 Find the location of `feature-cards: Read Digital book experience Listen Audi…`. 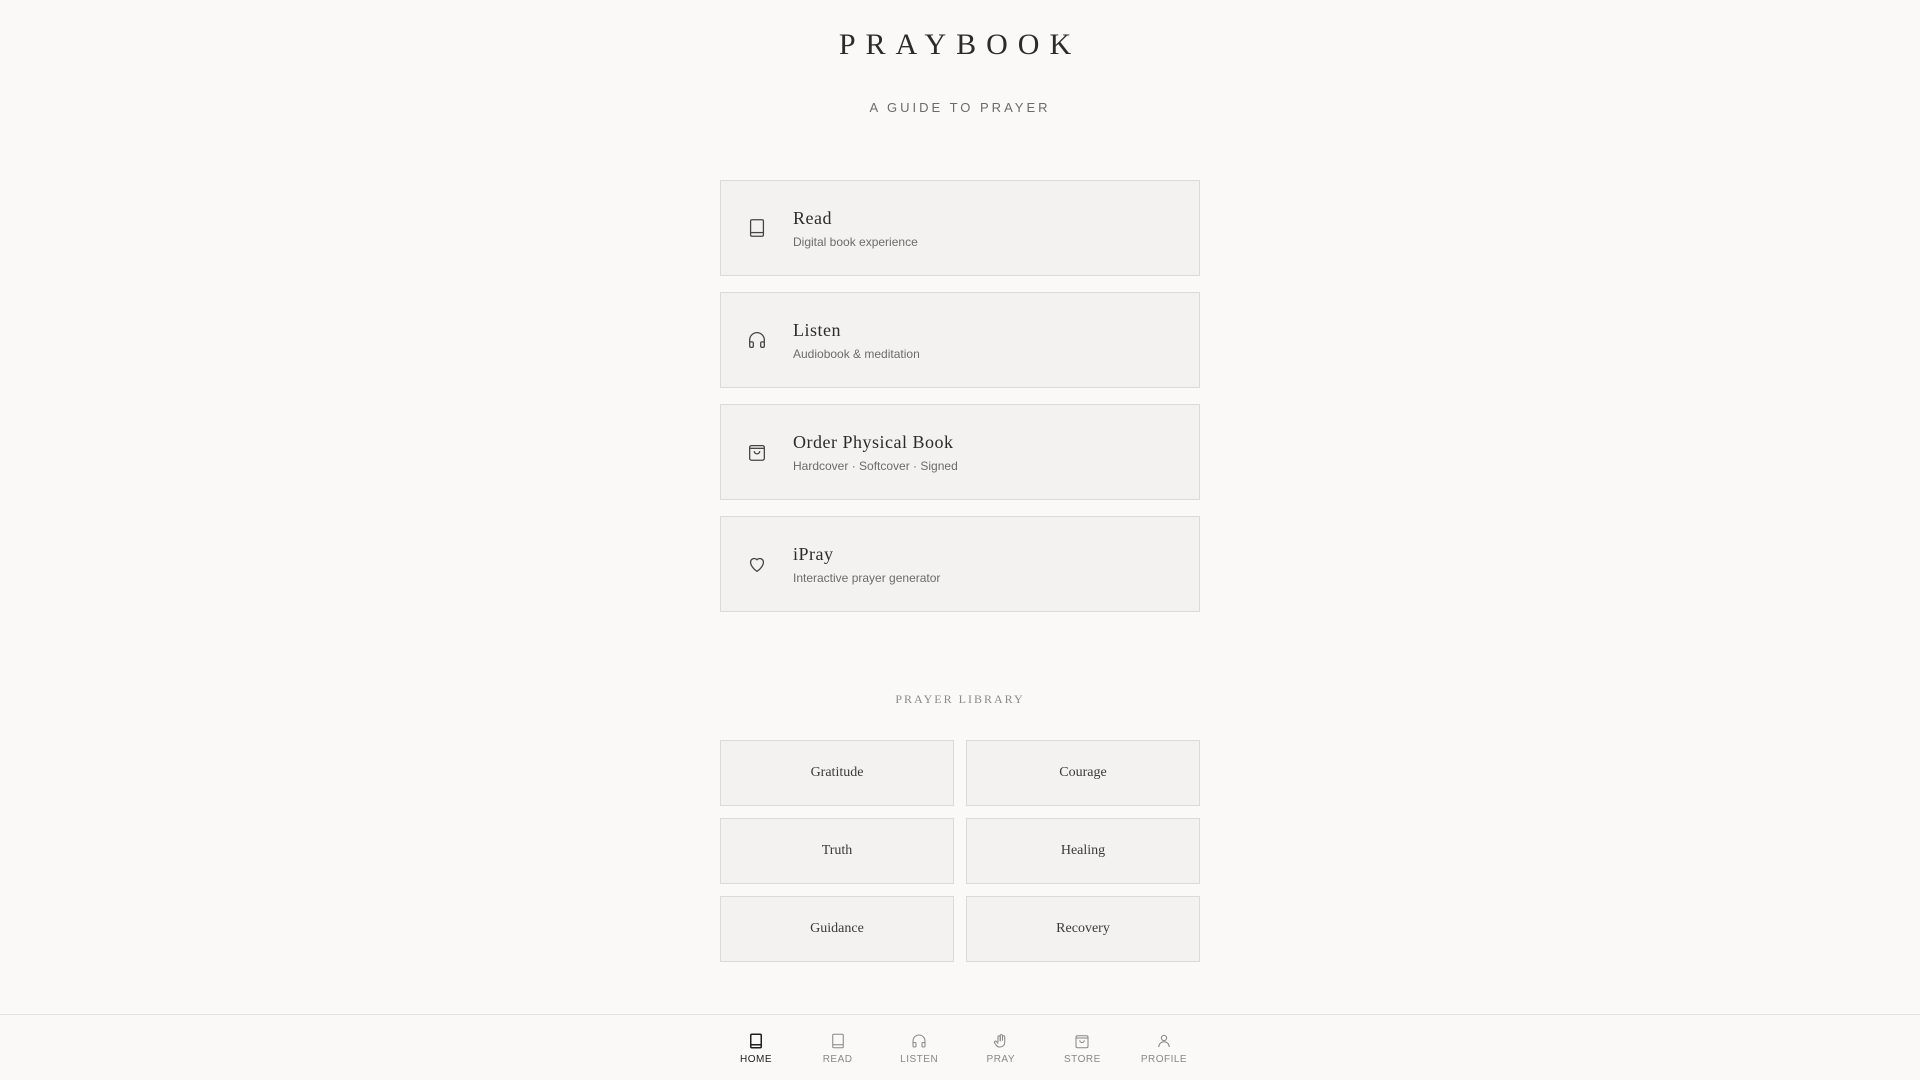

feature-cards: Read Digital book experience Listen Audi… is located at coordinates (960, 404).